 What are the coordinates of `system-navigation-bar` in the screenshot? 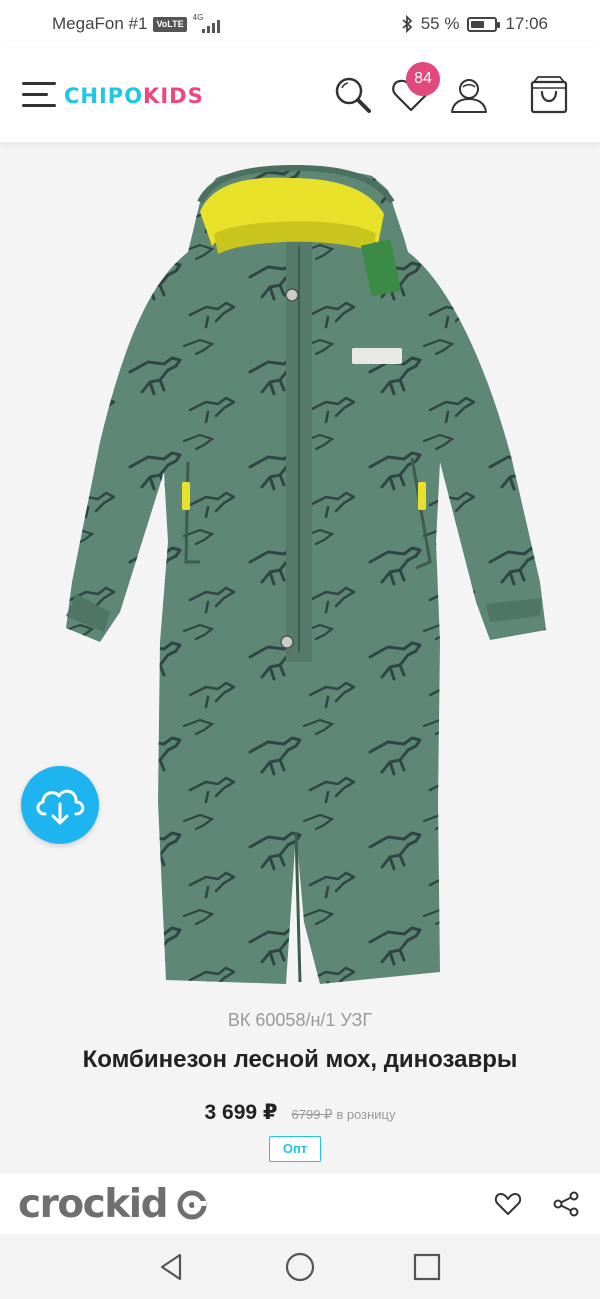 It's located at (300, 1266).